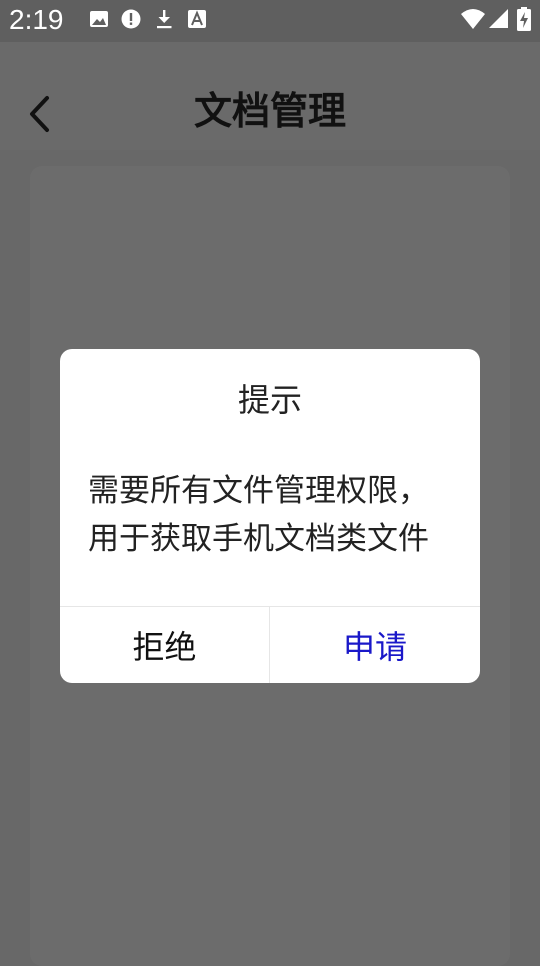 The width and height of the screenshot is (540, 966). I want to click on wifi-icon, so click(473, 19).